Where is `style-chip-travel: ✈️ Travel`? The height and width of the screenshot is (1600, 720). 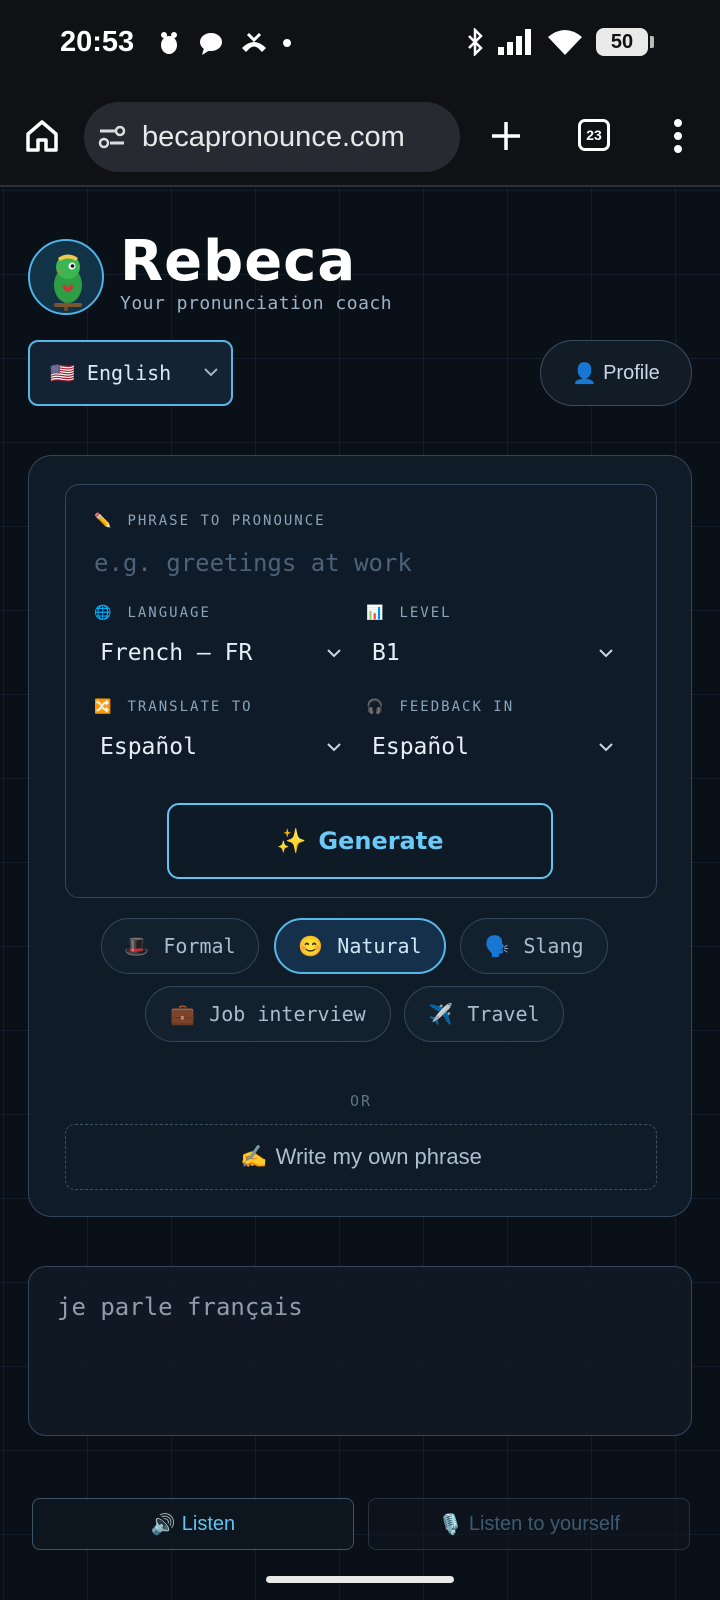 style-chip-travel: ✈️ Travel is located at coordinates (484, 1014).